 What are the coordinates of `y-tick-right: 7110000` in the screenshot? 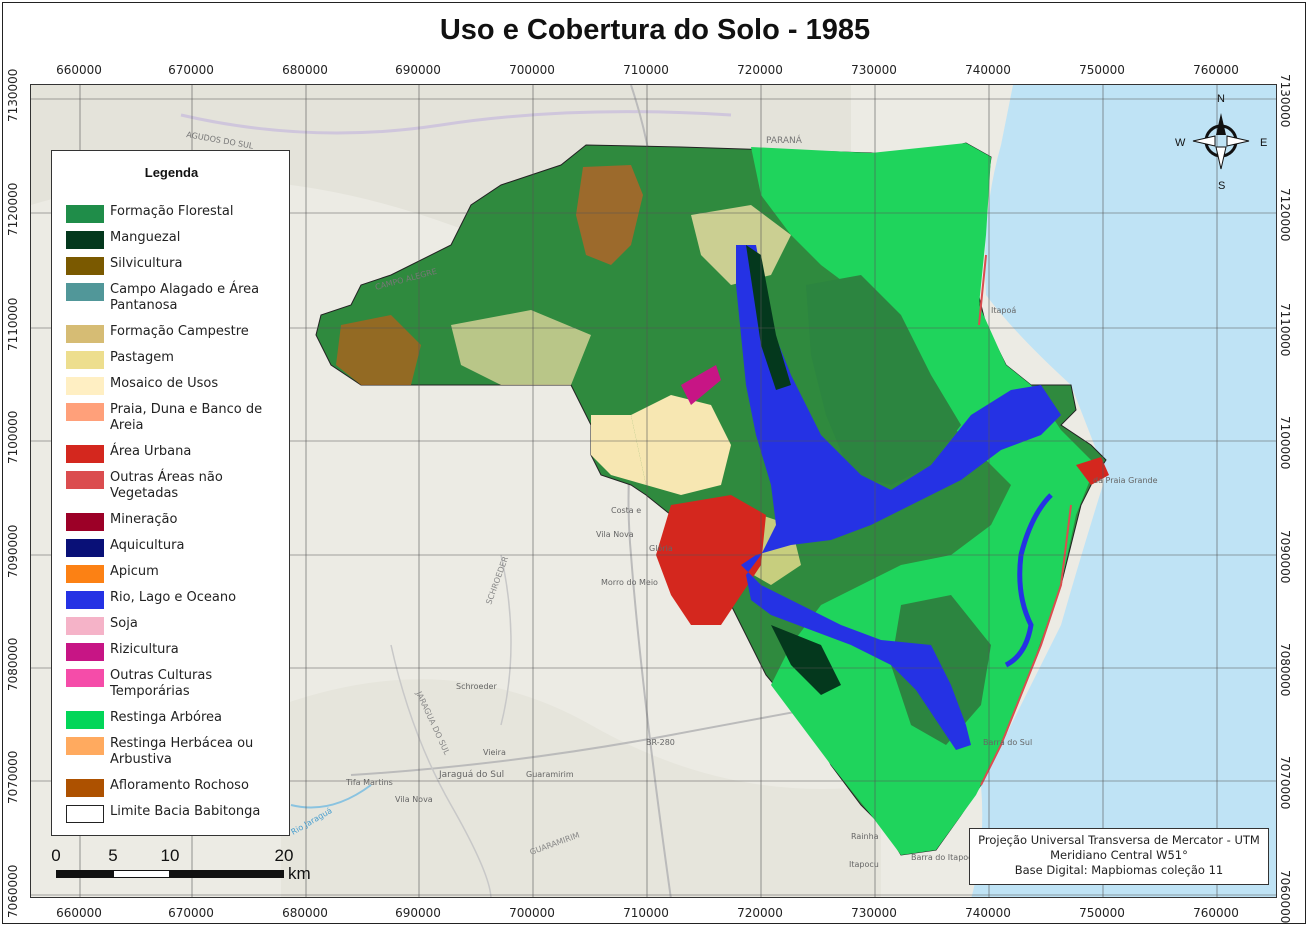 It's located at (1285, 330).